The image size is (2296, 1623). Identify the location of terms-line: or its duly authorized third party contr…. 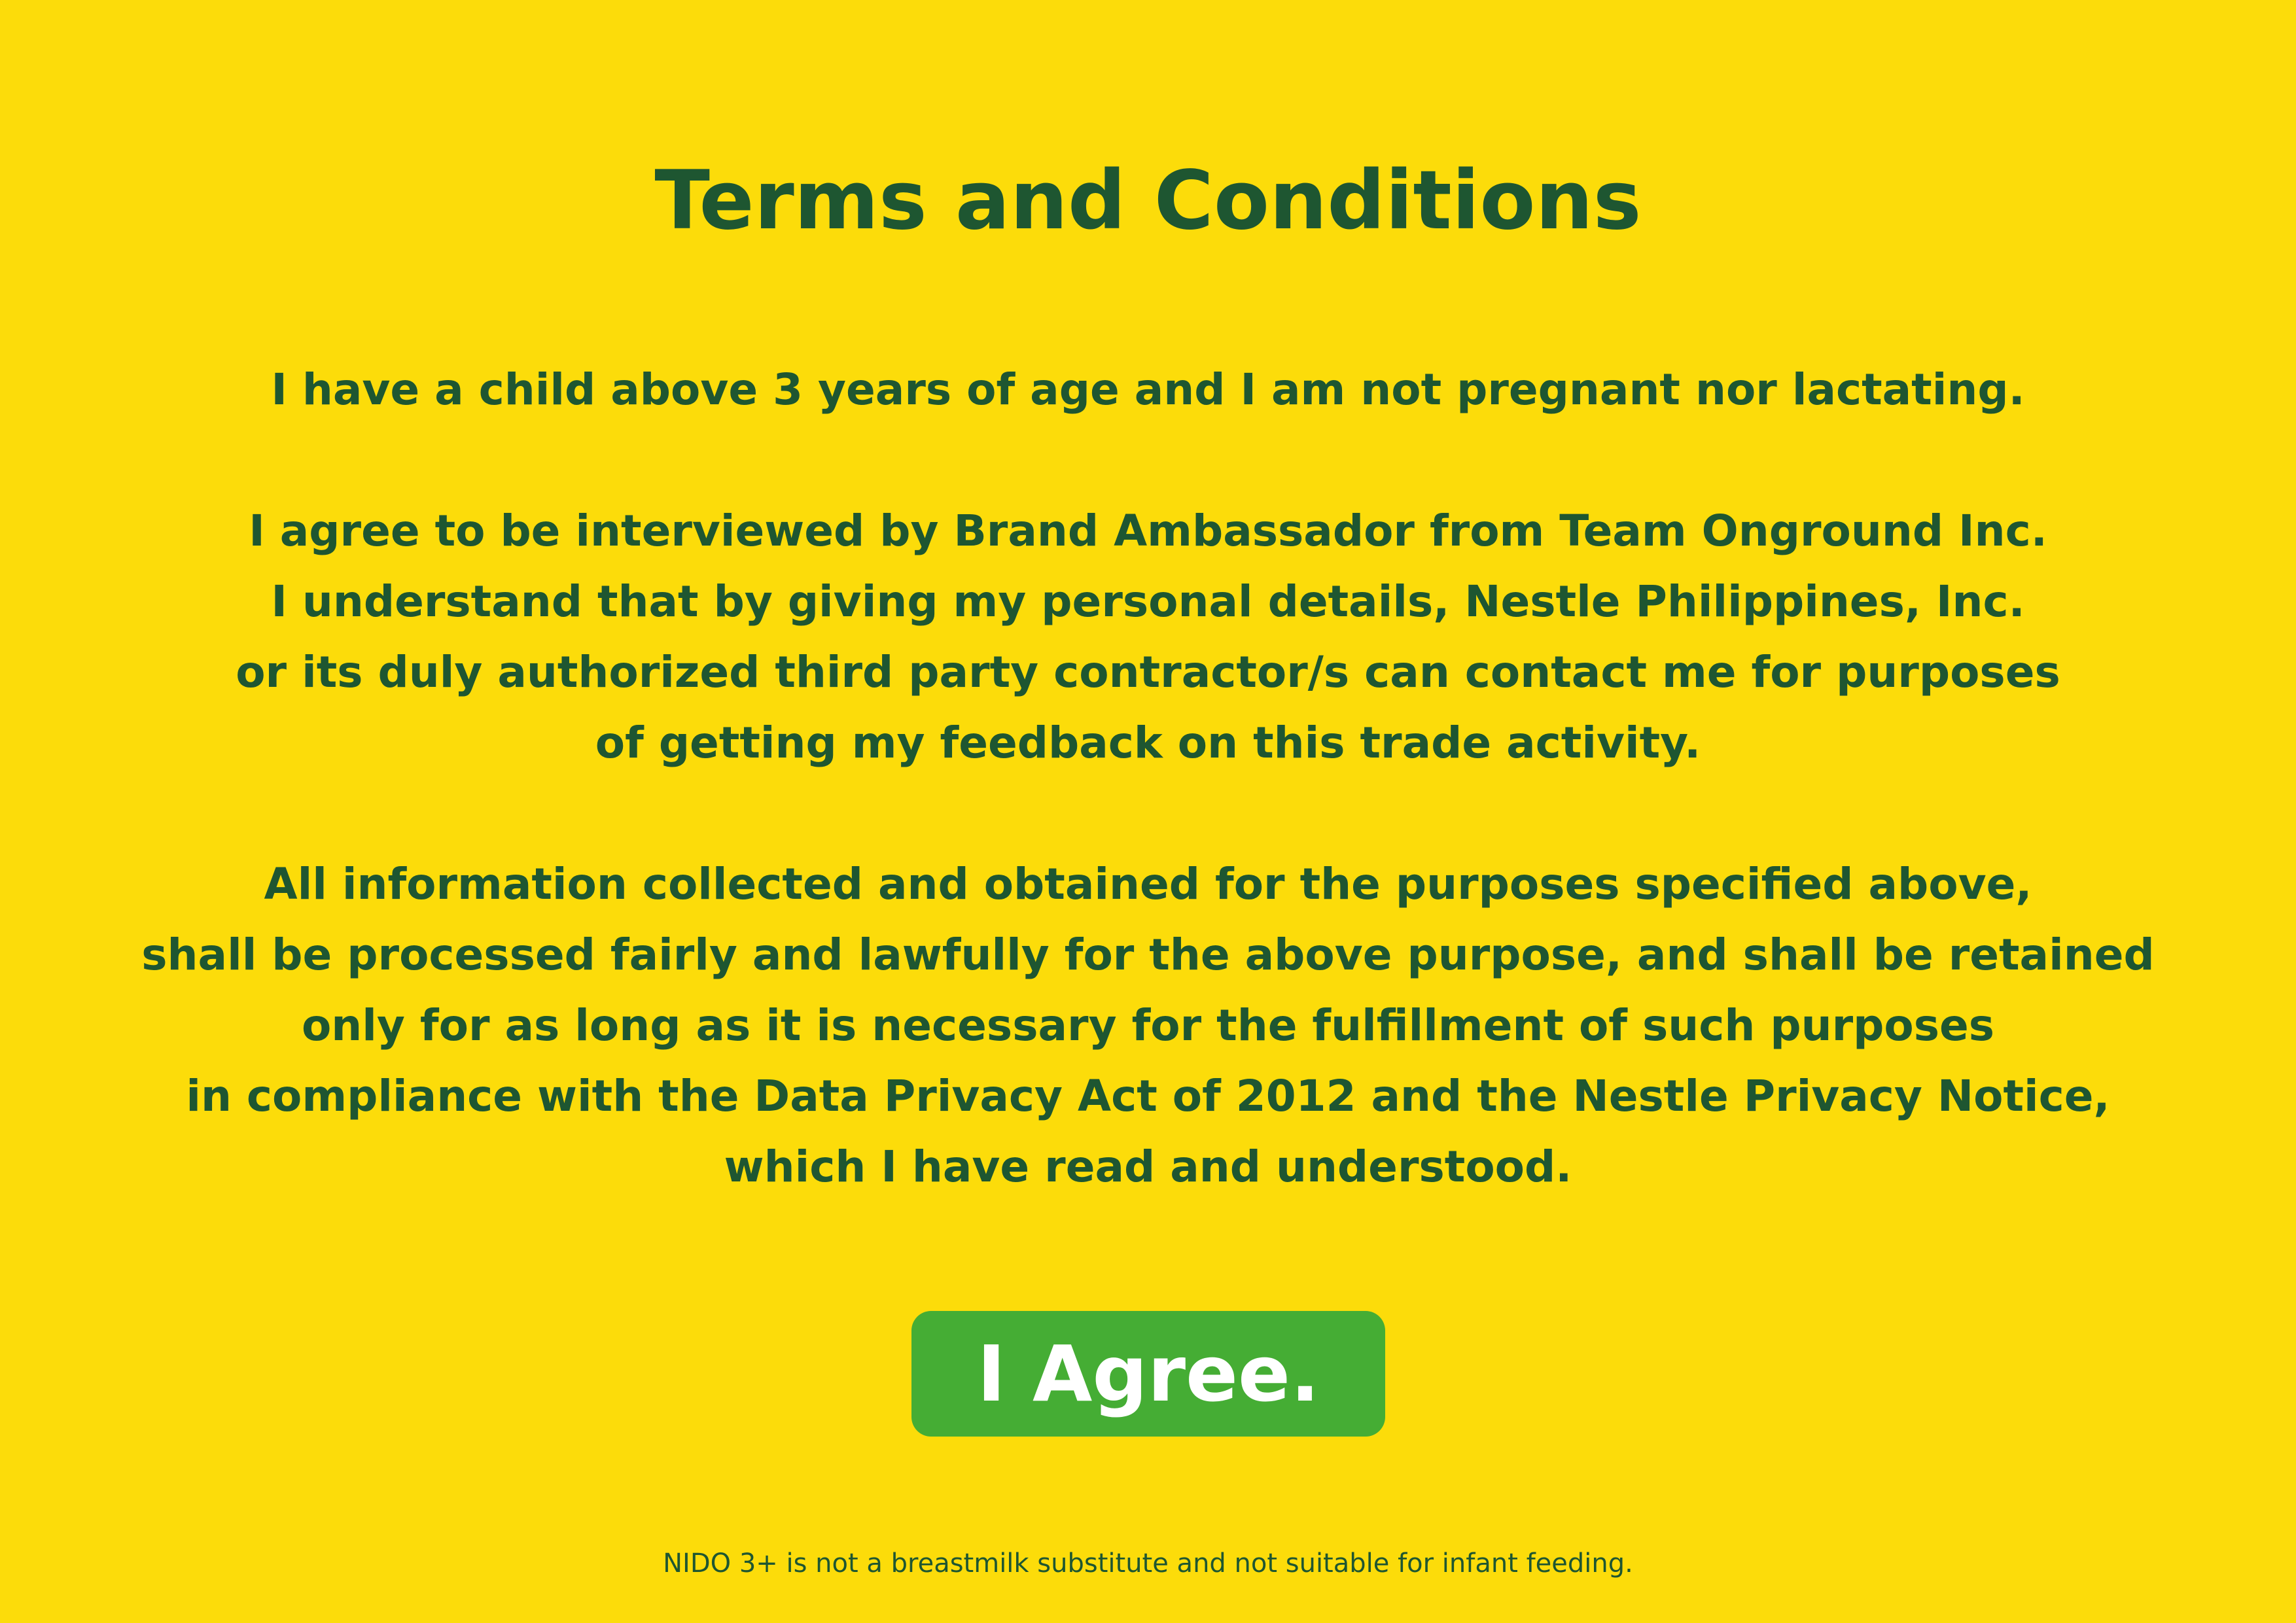
(1148, 672).